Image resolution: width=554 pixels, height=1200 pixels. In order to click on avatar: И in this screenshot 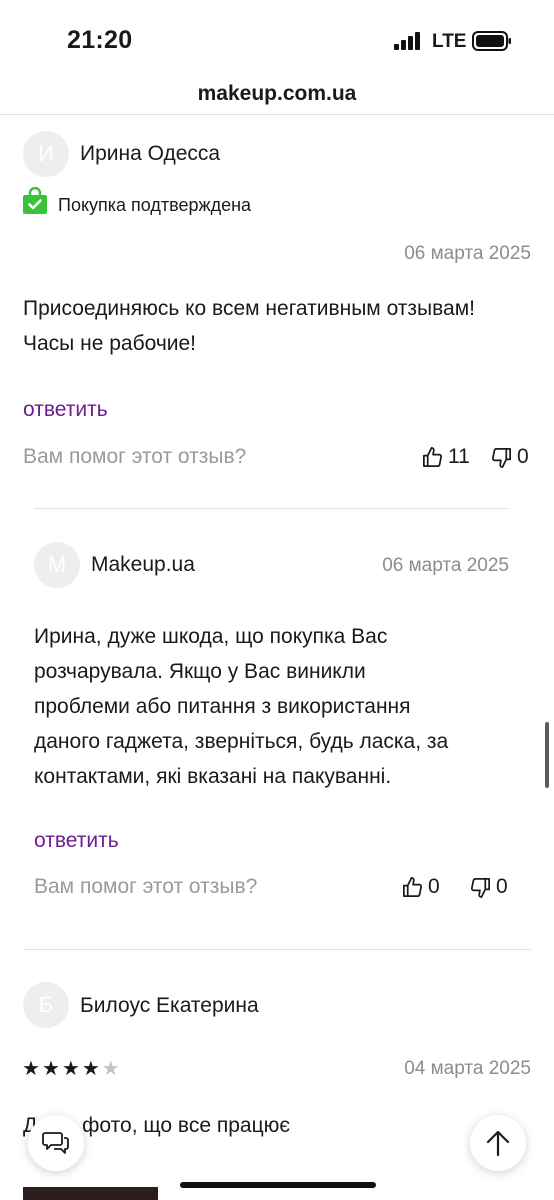, I will do `click(46, 154)`.